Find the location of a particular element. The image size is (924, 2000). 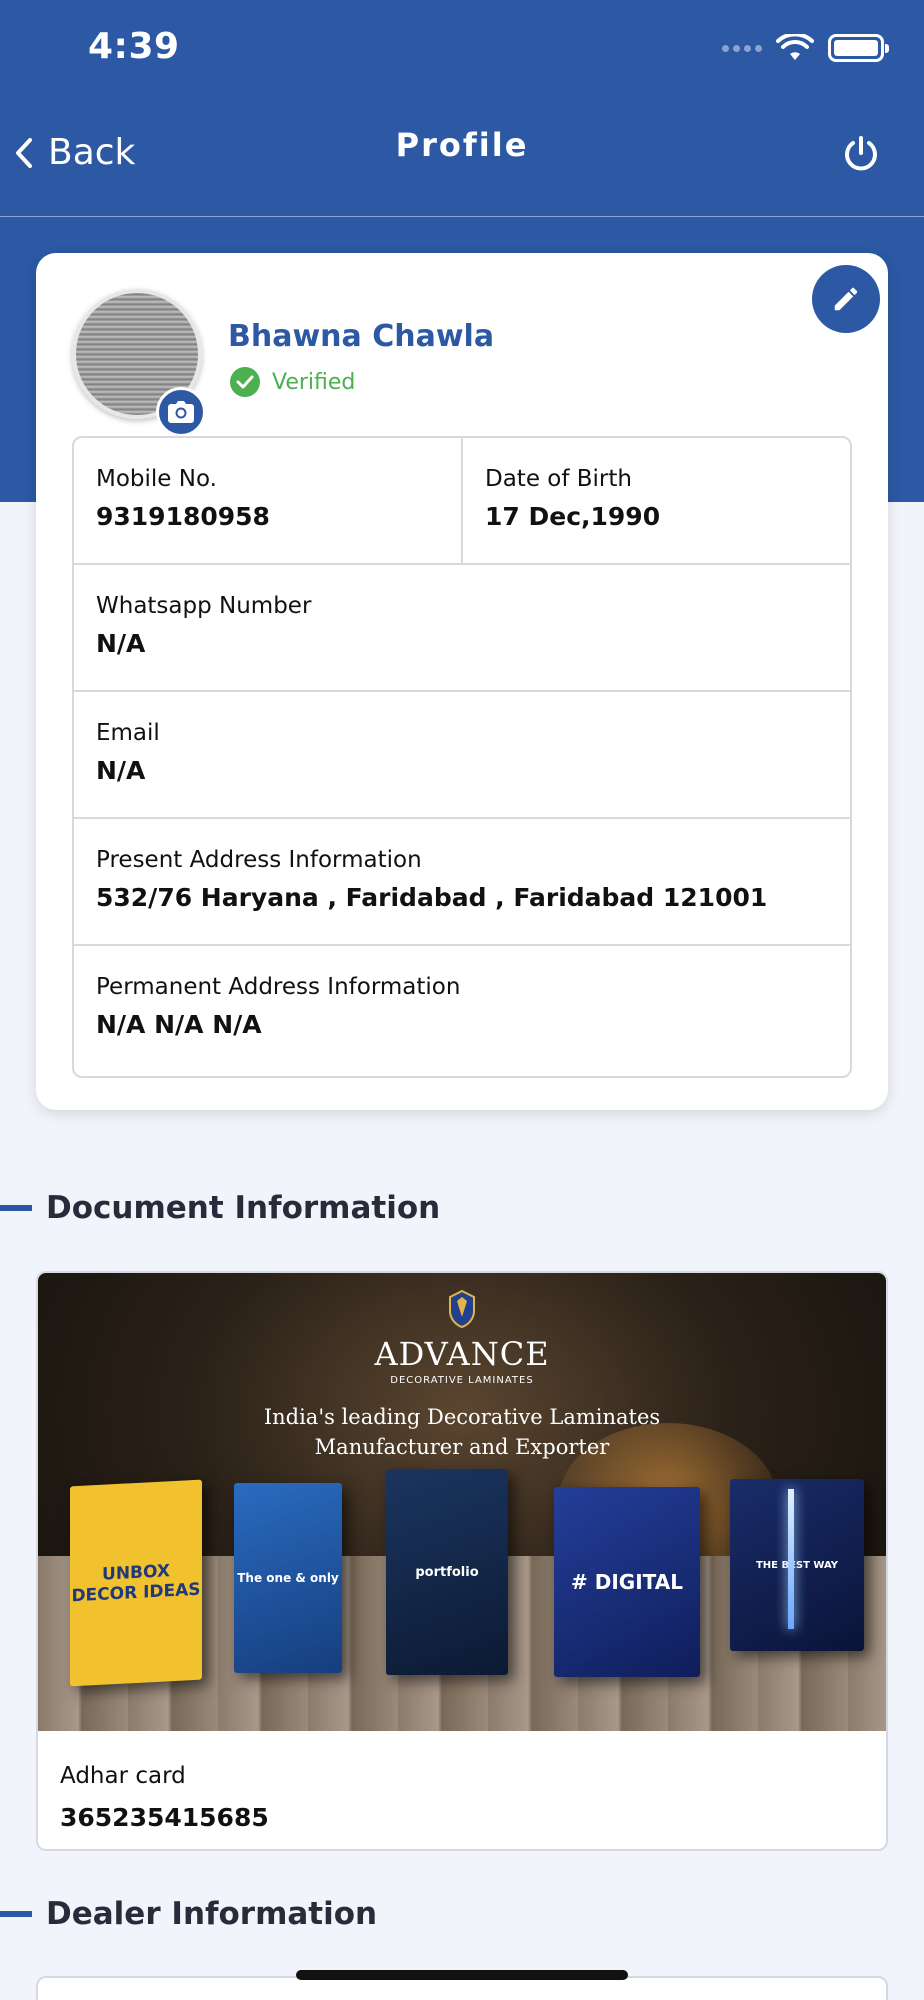

document-type-label: Adhar card is located at coordinates (123, 1776).